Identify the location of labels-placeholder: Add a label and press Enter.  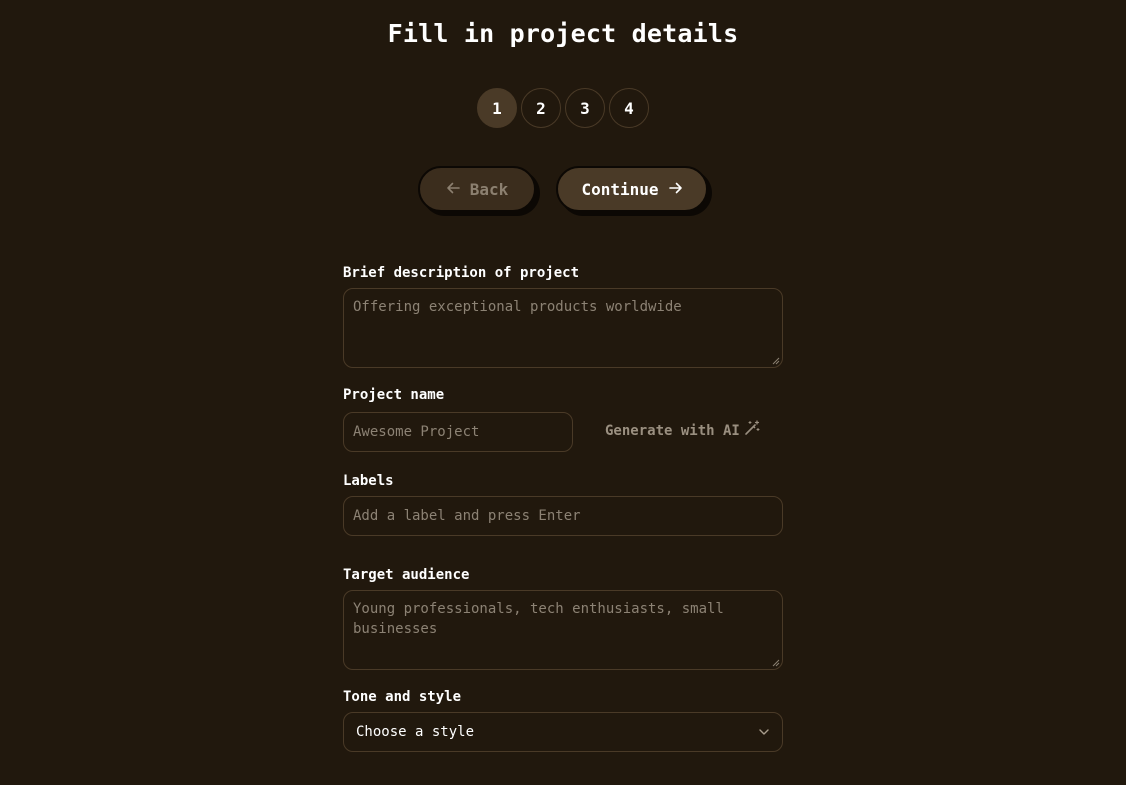
(467, 516).